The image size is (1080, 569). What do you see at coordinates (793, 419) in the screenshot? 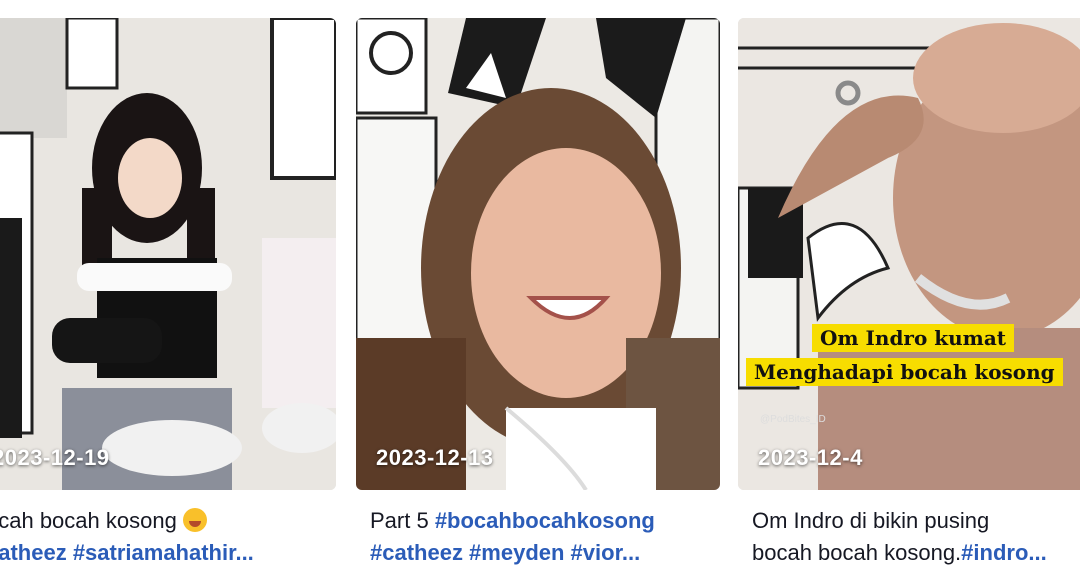
I see `channel-watermark: @PodBites_ID` at bounding box center [793, 419].